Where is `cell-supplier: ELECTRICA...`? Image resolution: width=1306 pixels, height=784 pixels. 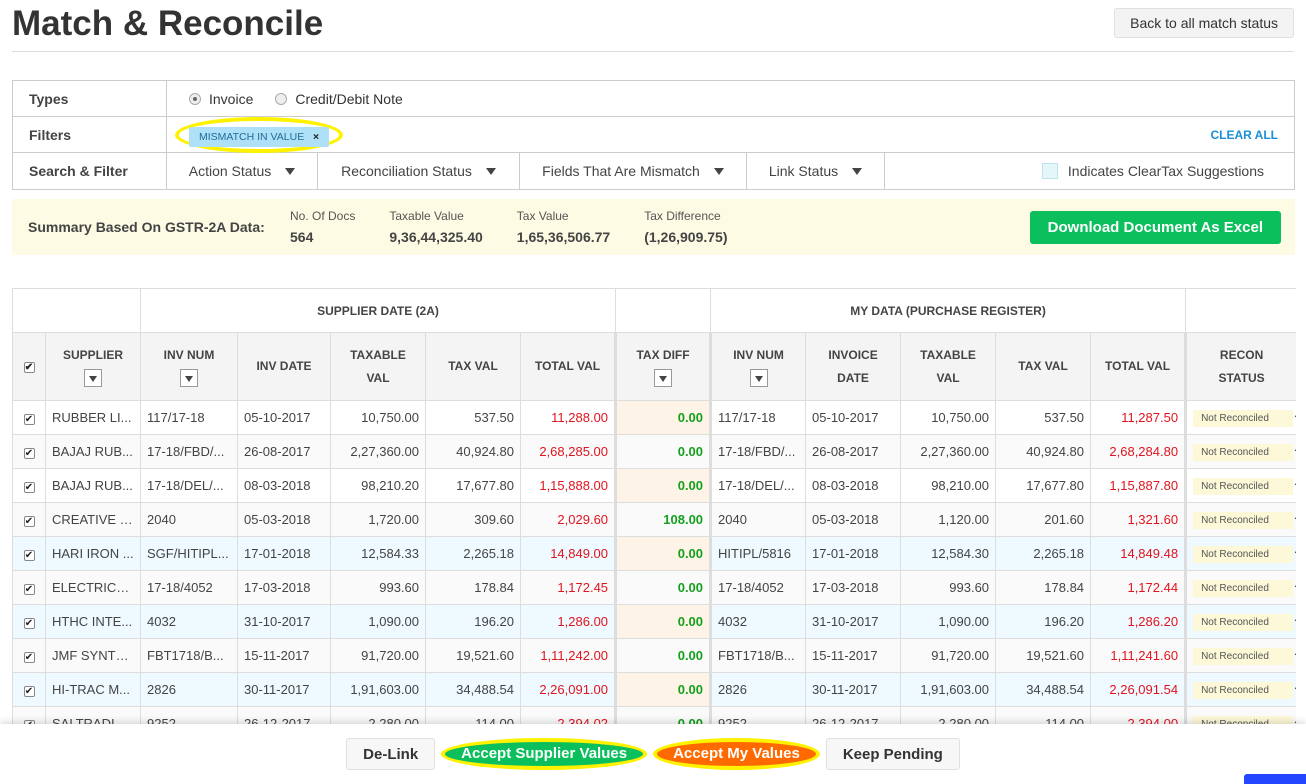
cell-supplier: ELECTRICA... is located at coordinates (93, 587).